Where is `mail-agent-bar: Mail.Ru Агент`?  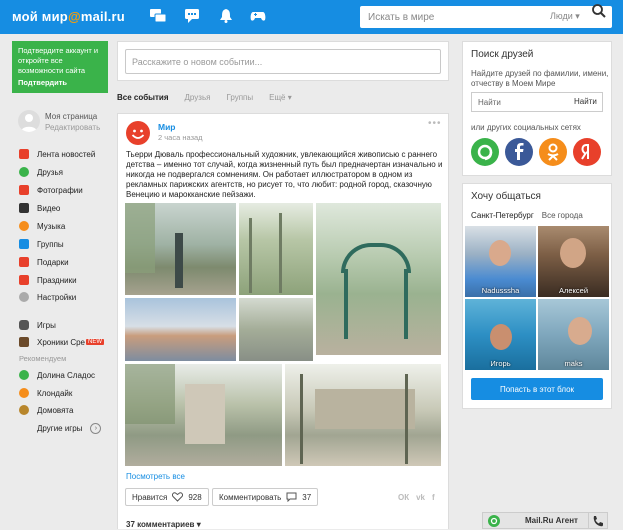
mail-agent-bar: Mail.Ru Агент is located at coordinates (543, 520).